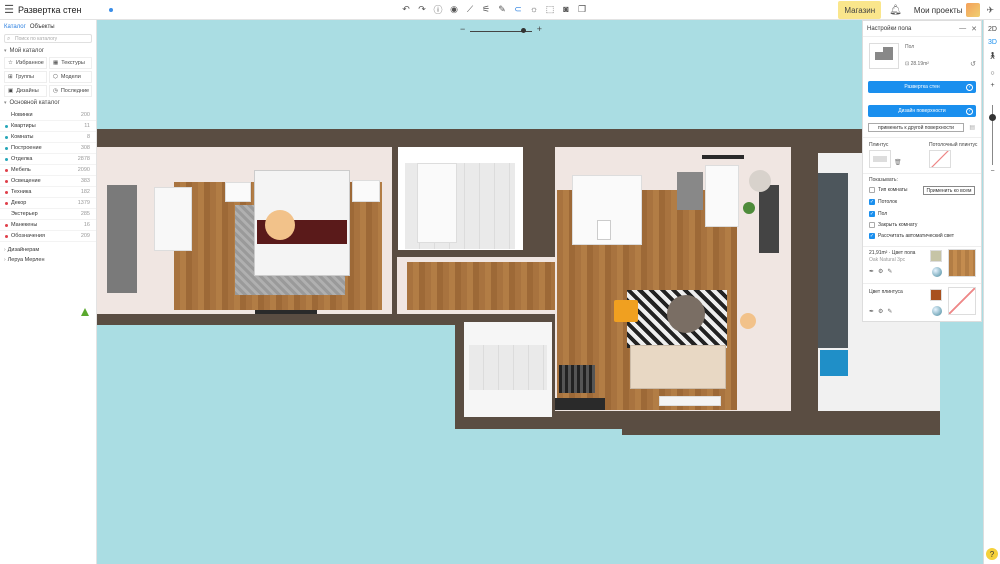 This screenshot has height=564, width=1000. Describe the element at coordinates (962, 301) in the screenshot. I see `plinth-texture-swatch` at that location.